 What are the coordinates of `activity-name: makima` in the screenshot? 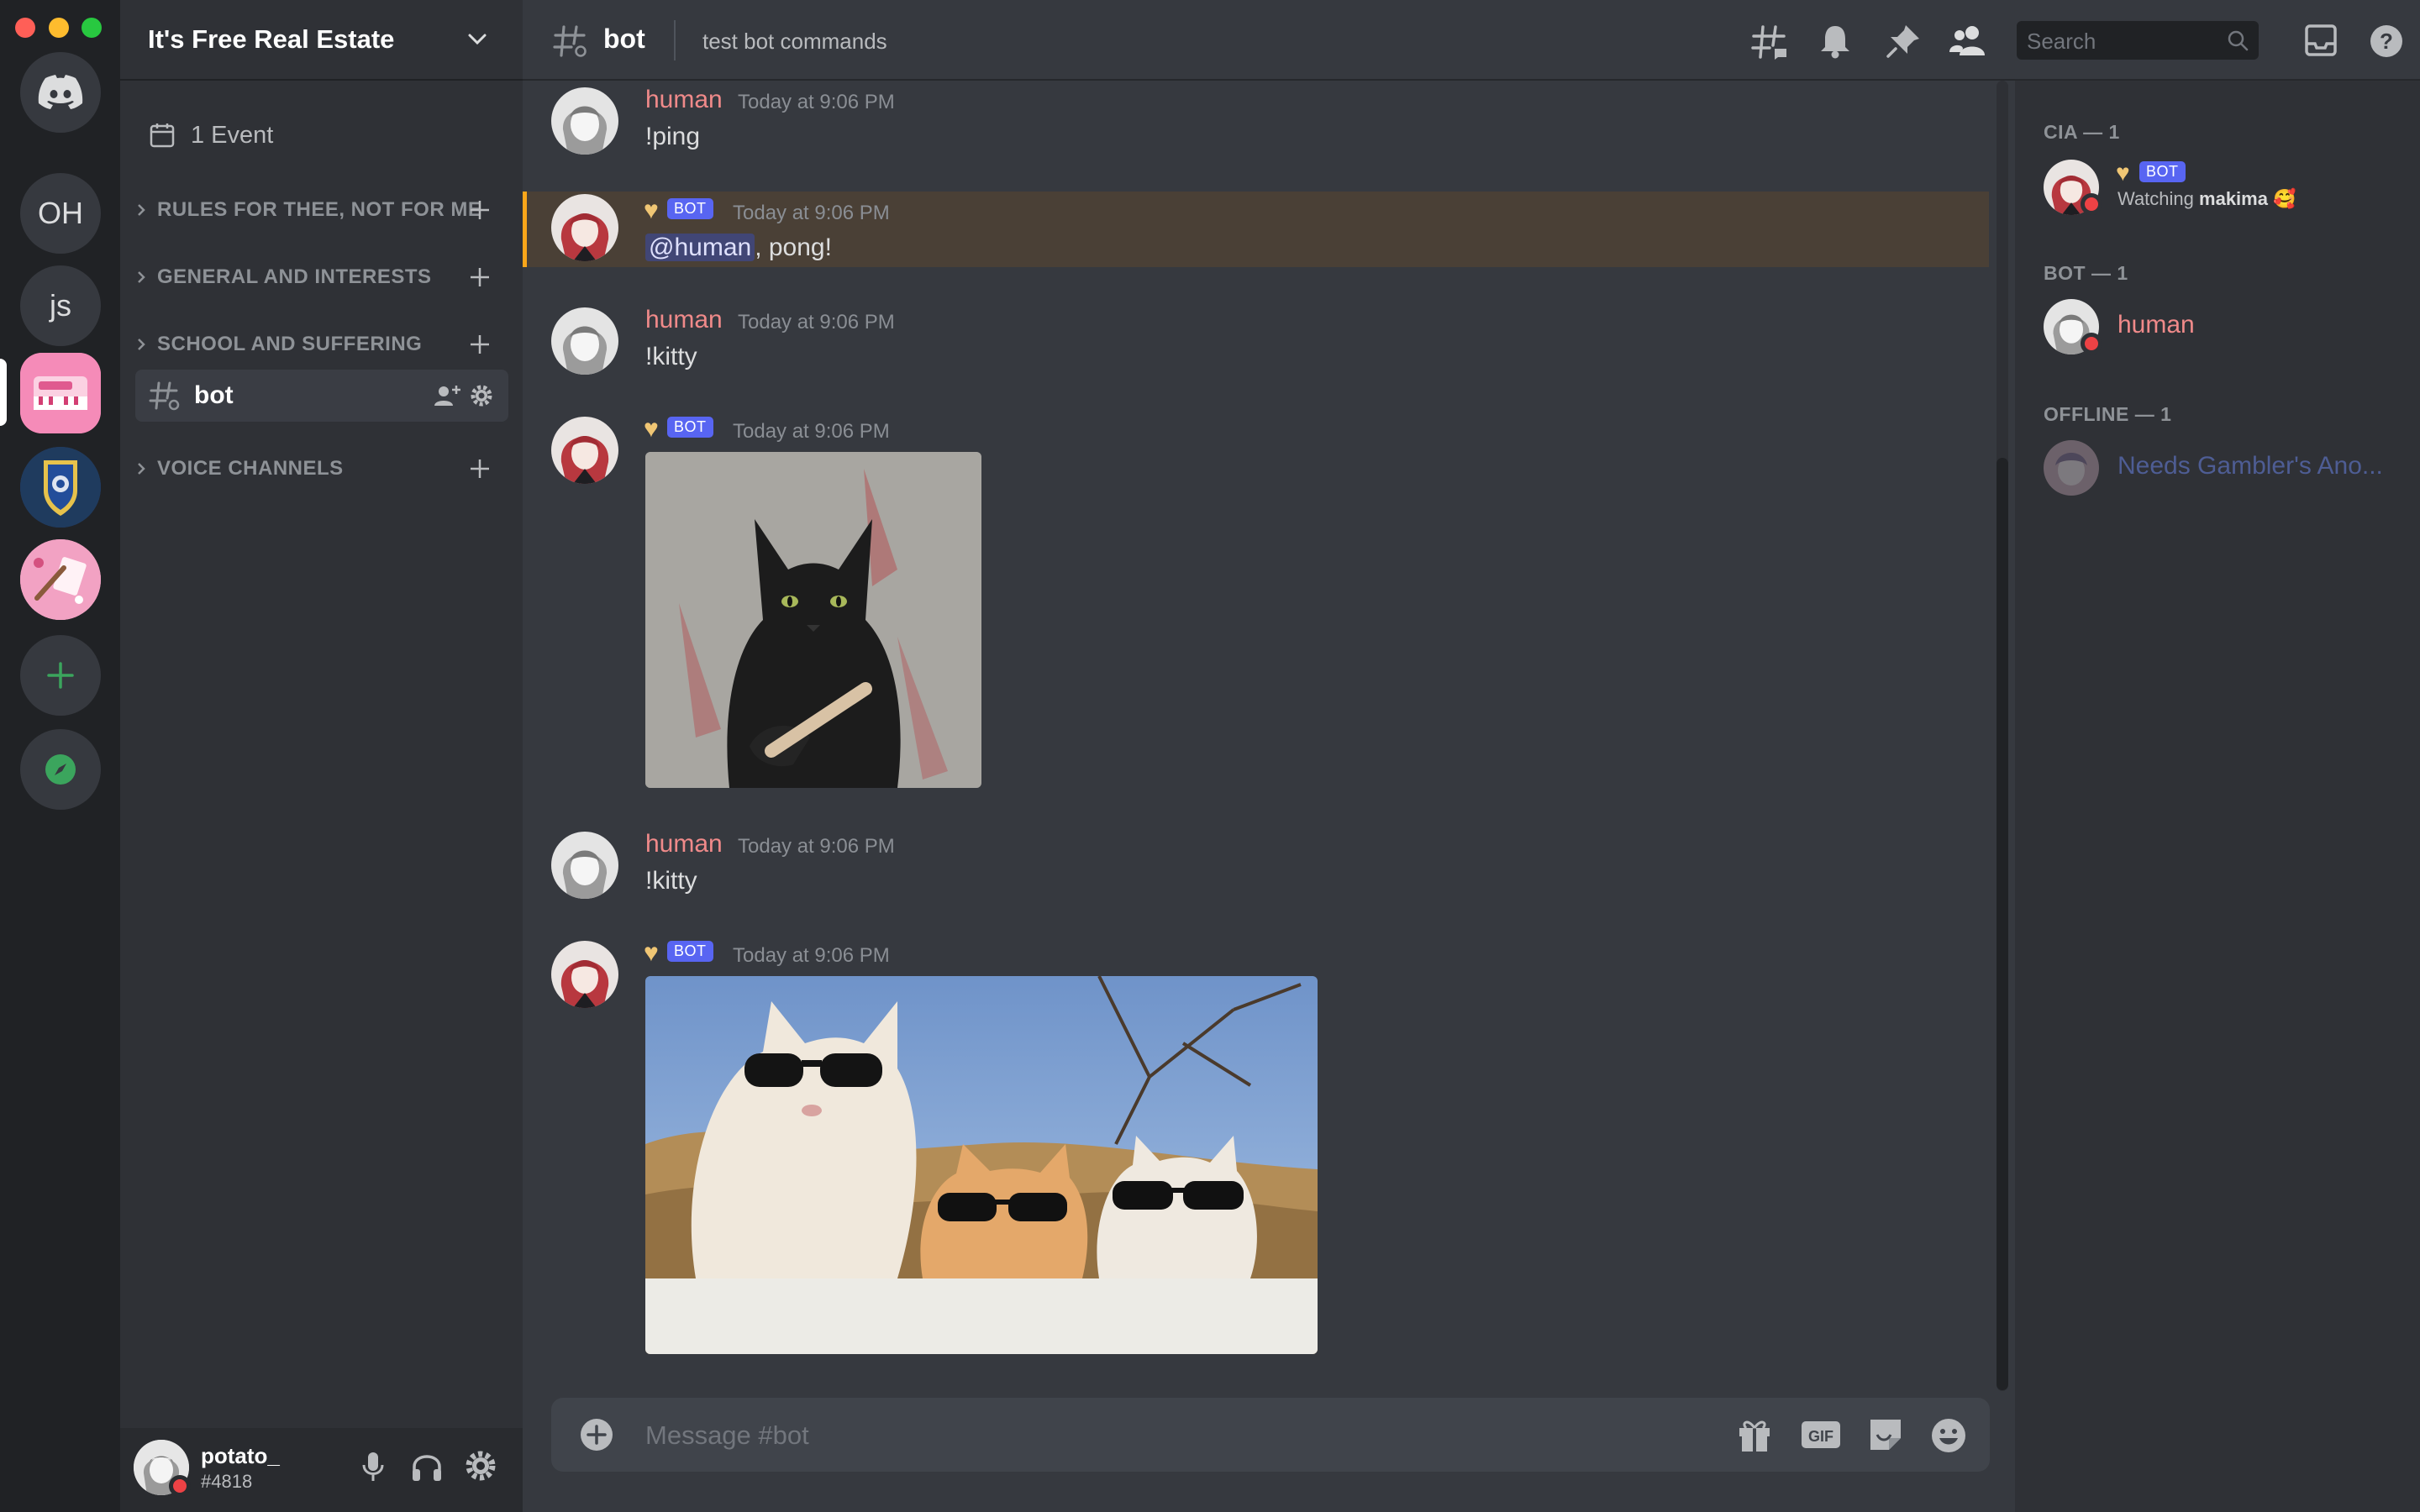 It's located at (2233, 198).